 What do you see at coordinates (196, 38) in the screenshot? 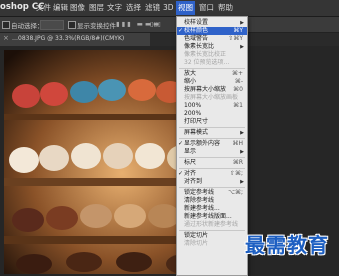
I see `view-menu-item-label: 色域警告` at bounding box center [196, 38].